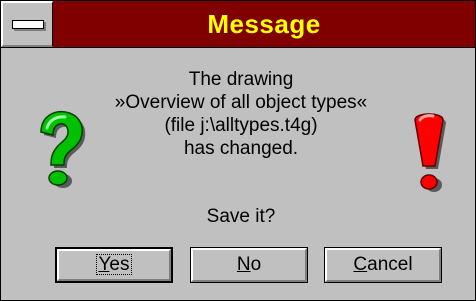 This screenshot has width=476, height=301. I want to click on cancel-button: Cancel, so click(383, 265).